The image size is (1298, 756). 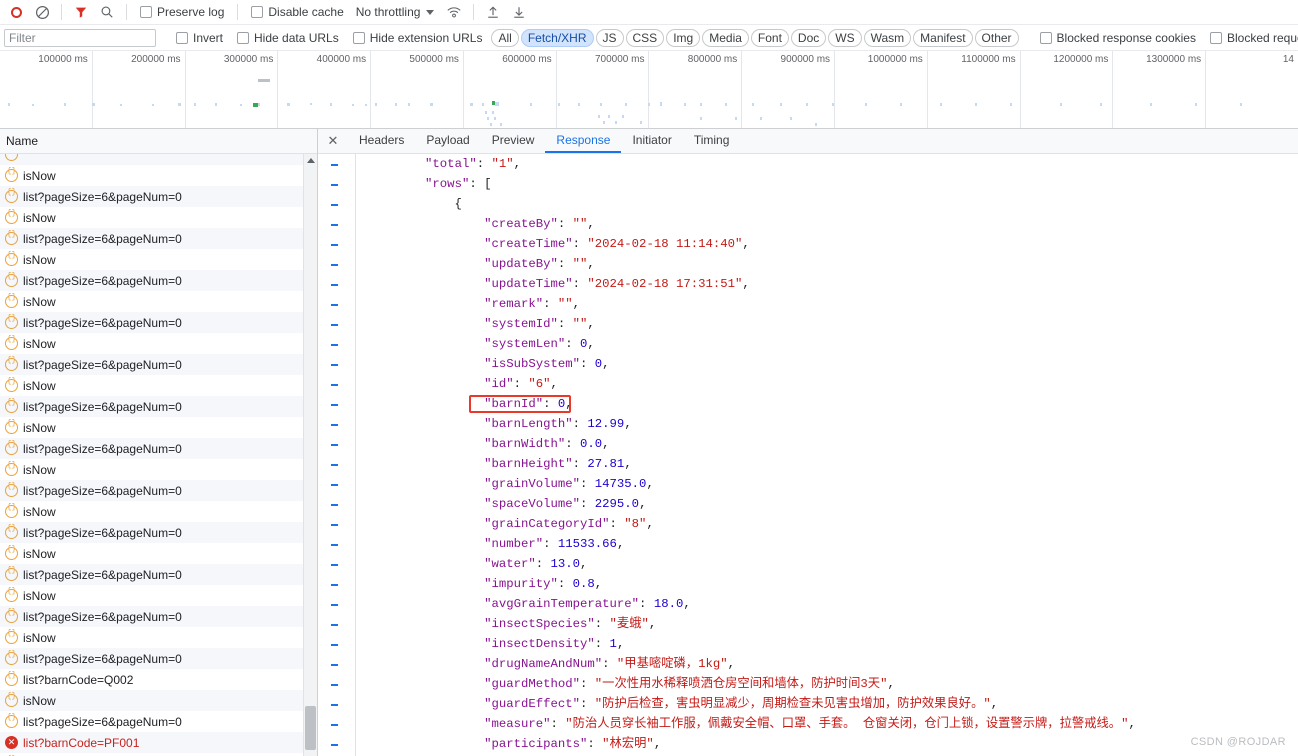 I want to click on filter-type-wasm: Wasm, so click(x=887, y=37).